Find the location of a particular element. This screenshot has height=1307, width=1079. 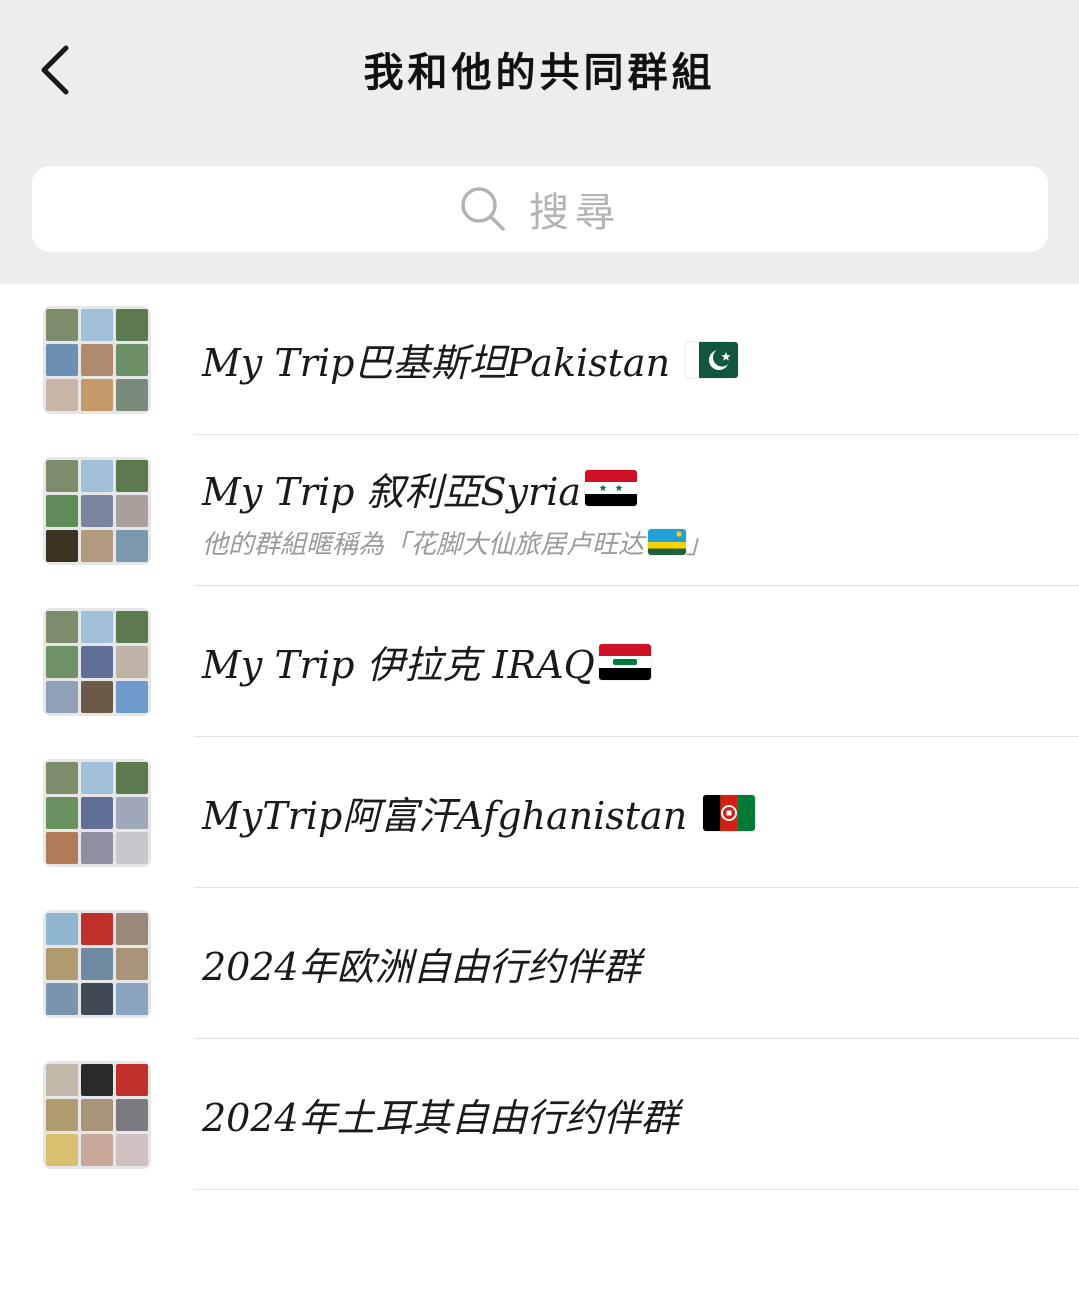

flag-pakistan-icon is located at coordinates (712, 359).